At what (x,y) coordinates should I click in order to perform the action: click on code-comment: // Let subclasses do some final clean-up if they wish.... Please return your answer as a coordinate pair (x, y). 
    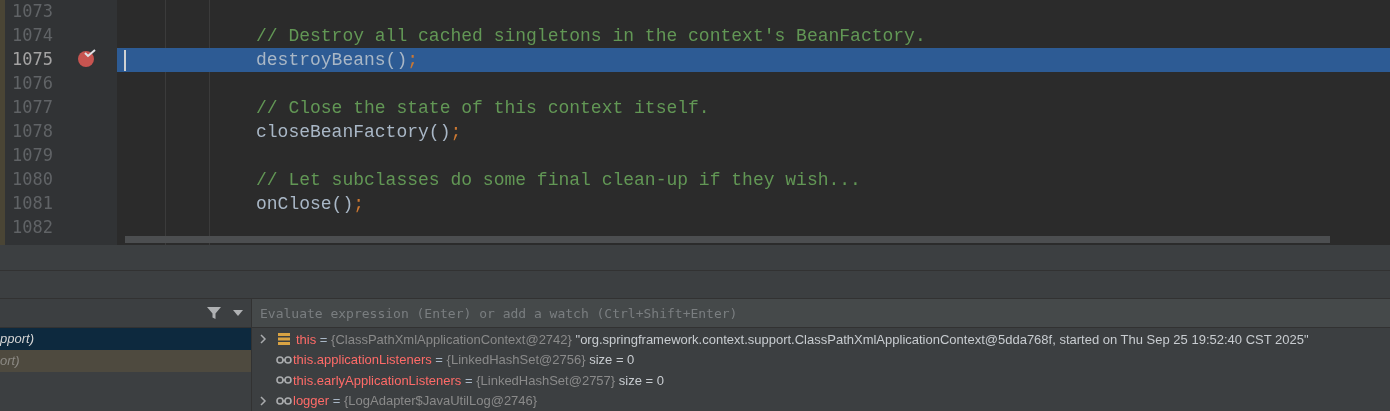
    Looking at the image, I should click on (558, 180).